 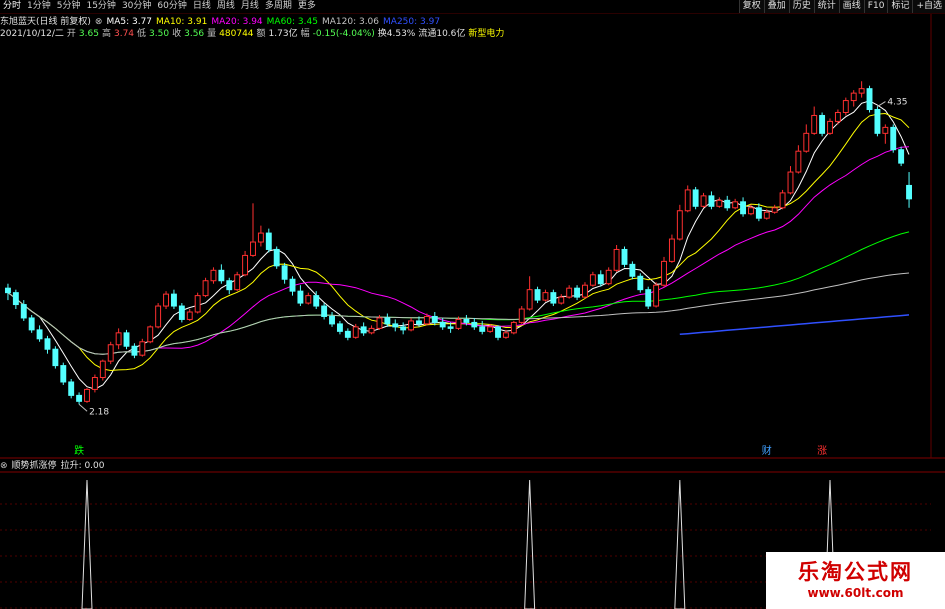 What do you see at coordinates (897, 103) in the screenshot?
I see `price-annotation: 4.35` at bounding box center [897, 103].